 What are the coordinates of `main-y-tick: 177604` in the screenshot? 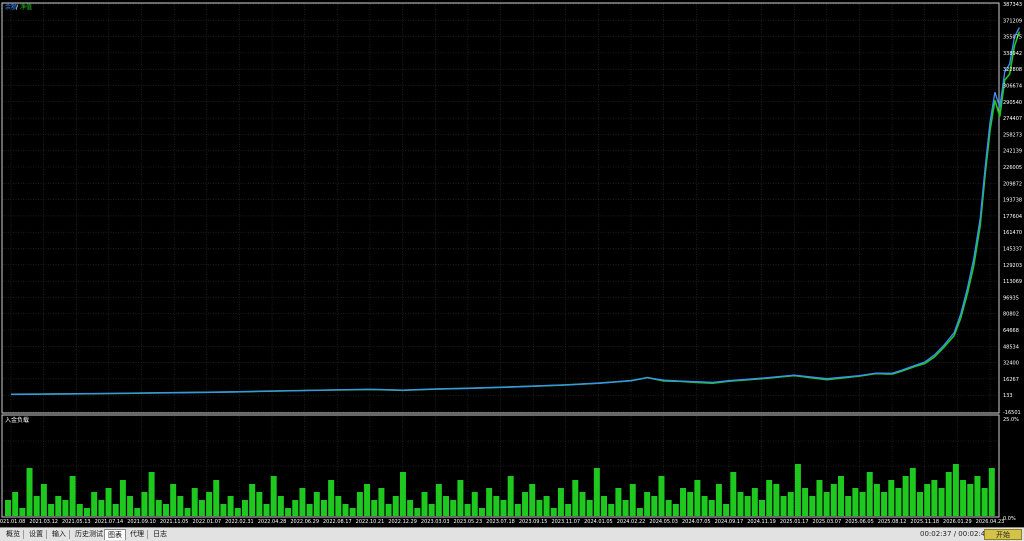 It's located at (1012, 217).